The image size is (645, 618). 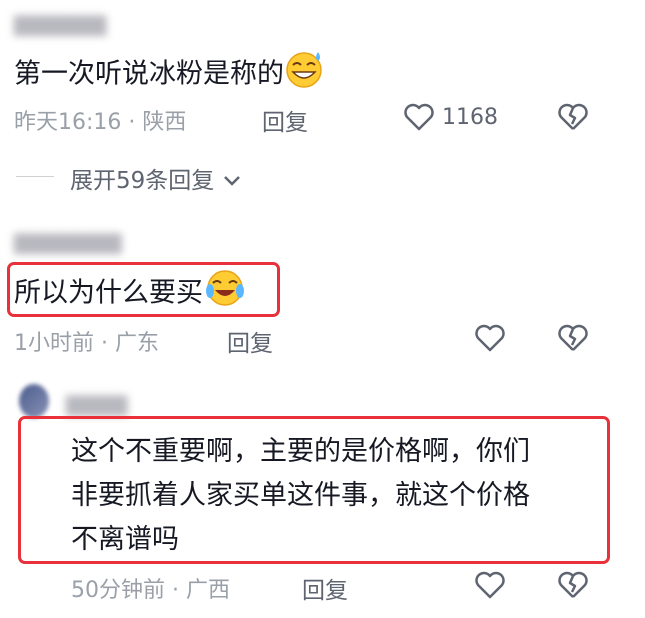 What do you see at coordinates (108, 293) in the screenshot?
I see `comment-text-content: 所以为什么要买` at bounding box center [108, 293].